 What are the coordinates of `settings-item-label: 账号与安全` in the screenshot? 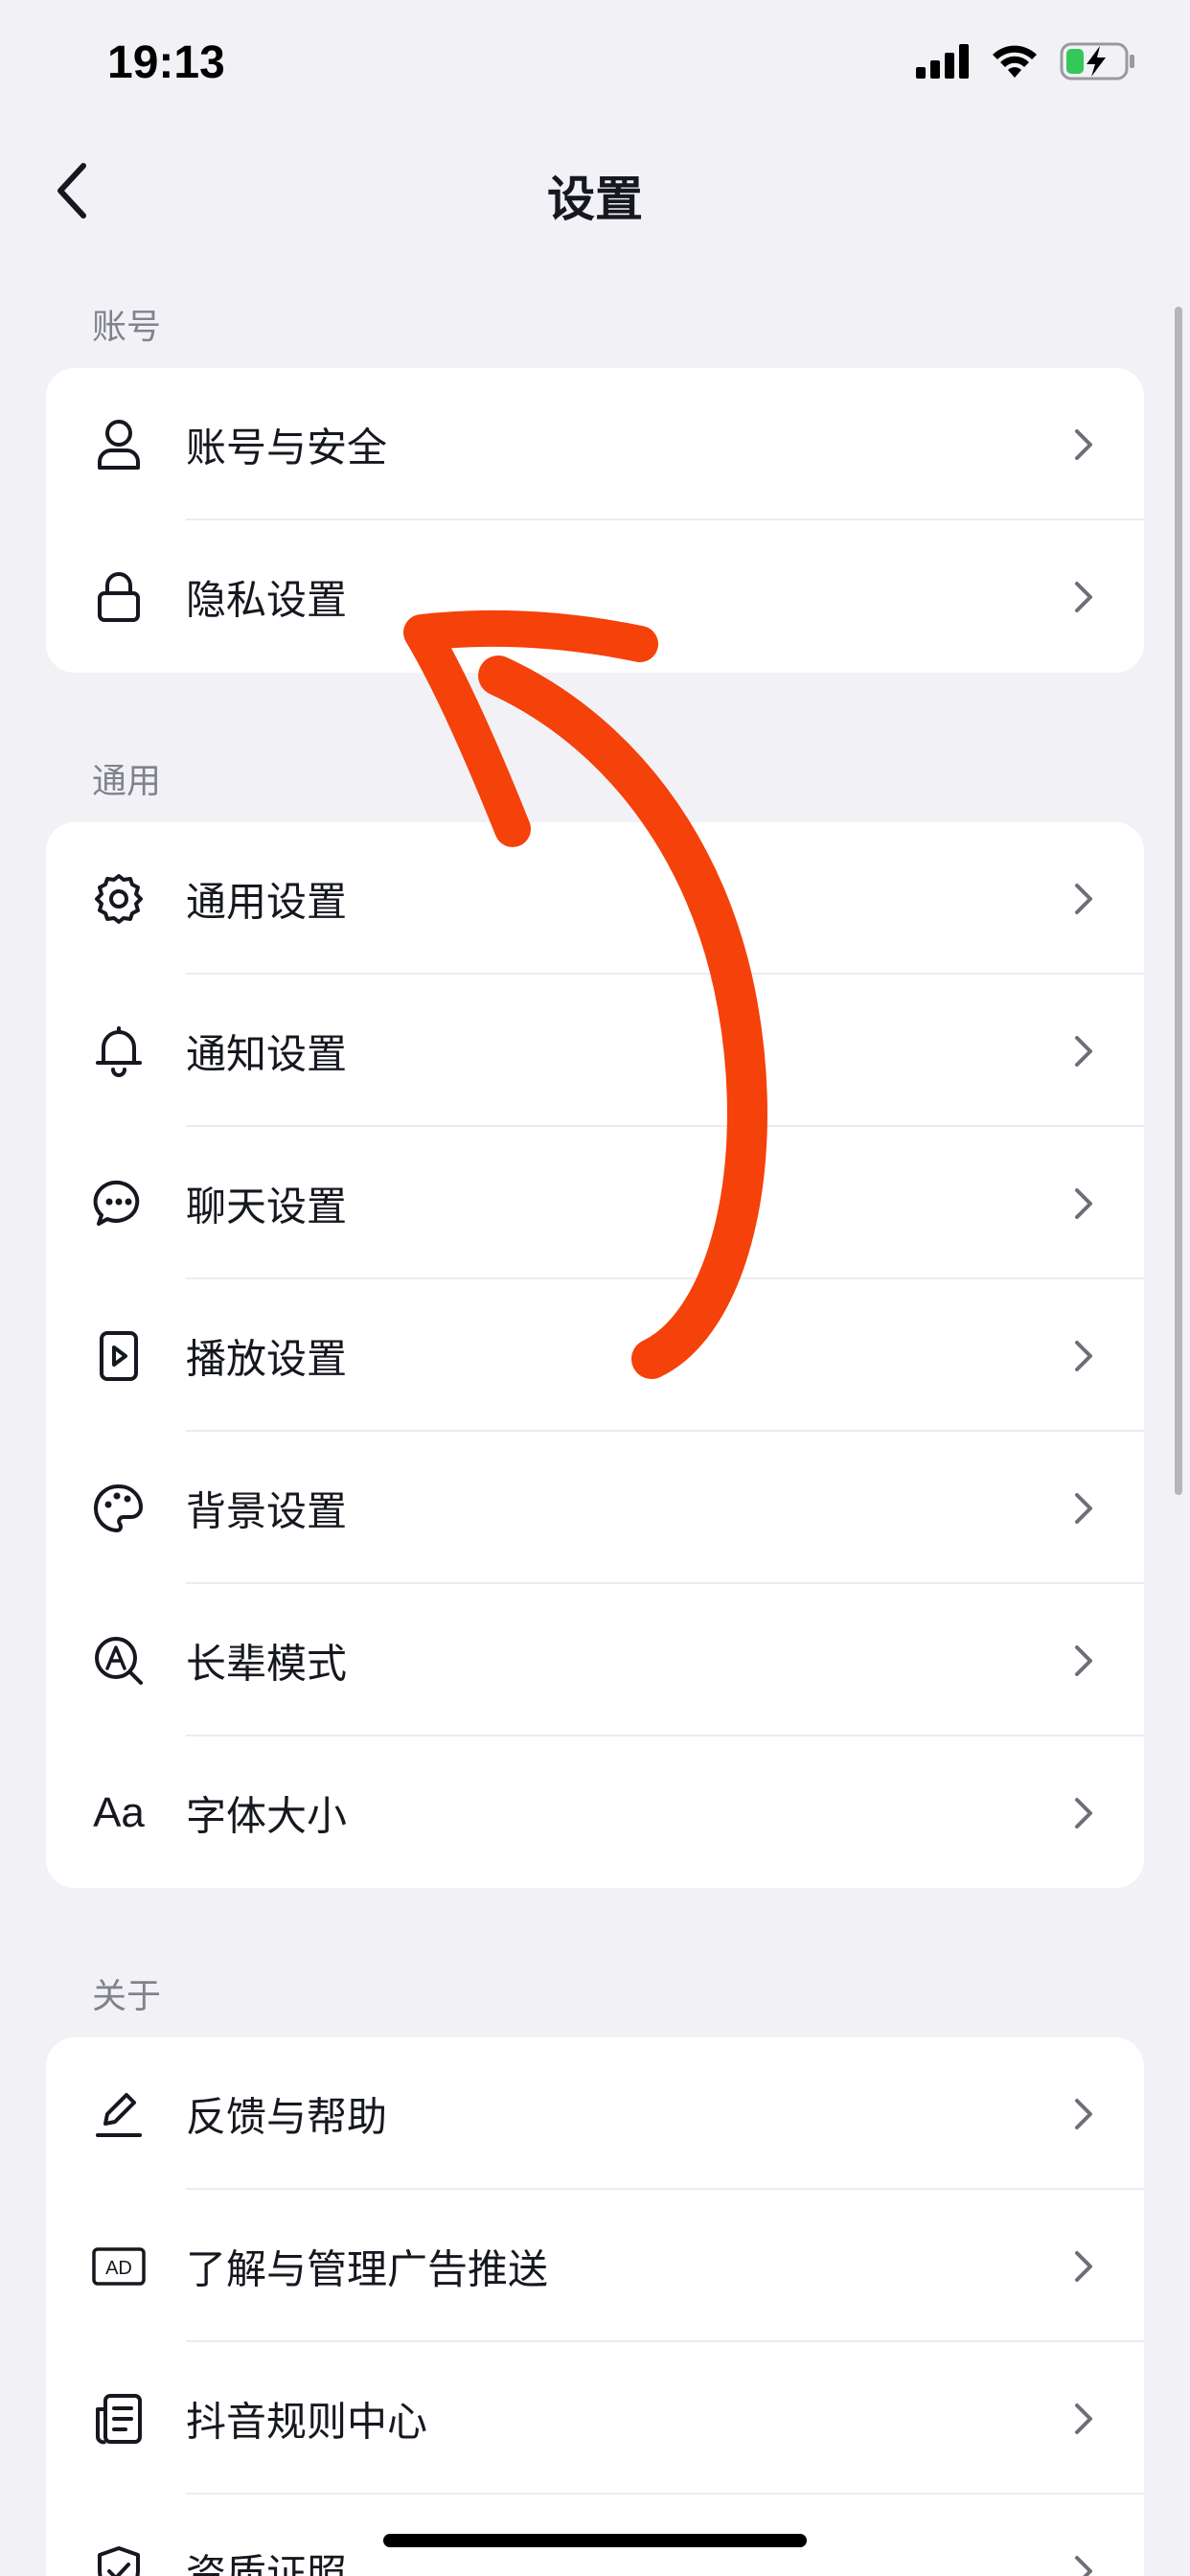 It's located at (287, 447).